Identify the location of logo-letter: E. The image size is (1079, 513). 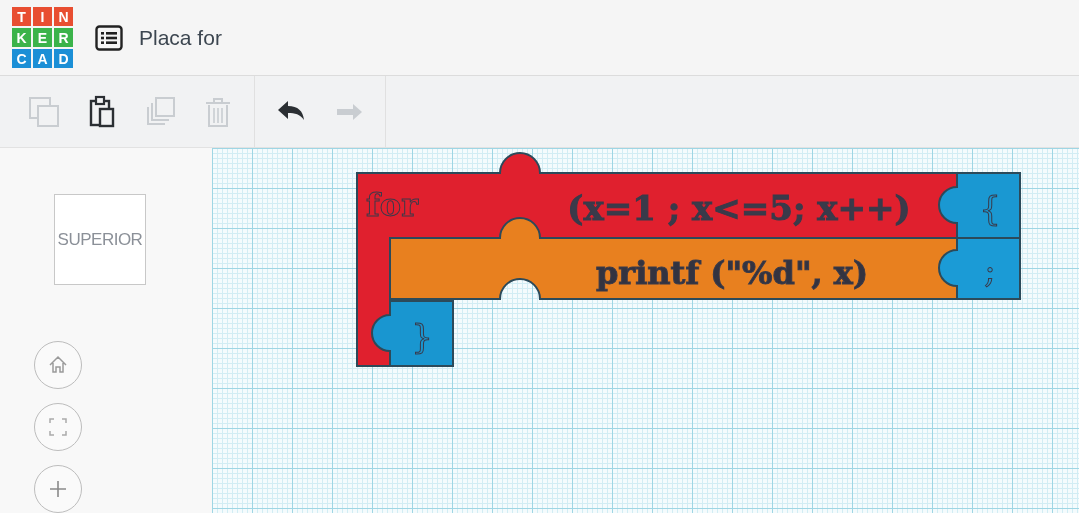
(42, 37).